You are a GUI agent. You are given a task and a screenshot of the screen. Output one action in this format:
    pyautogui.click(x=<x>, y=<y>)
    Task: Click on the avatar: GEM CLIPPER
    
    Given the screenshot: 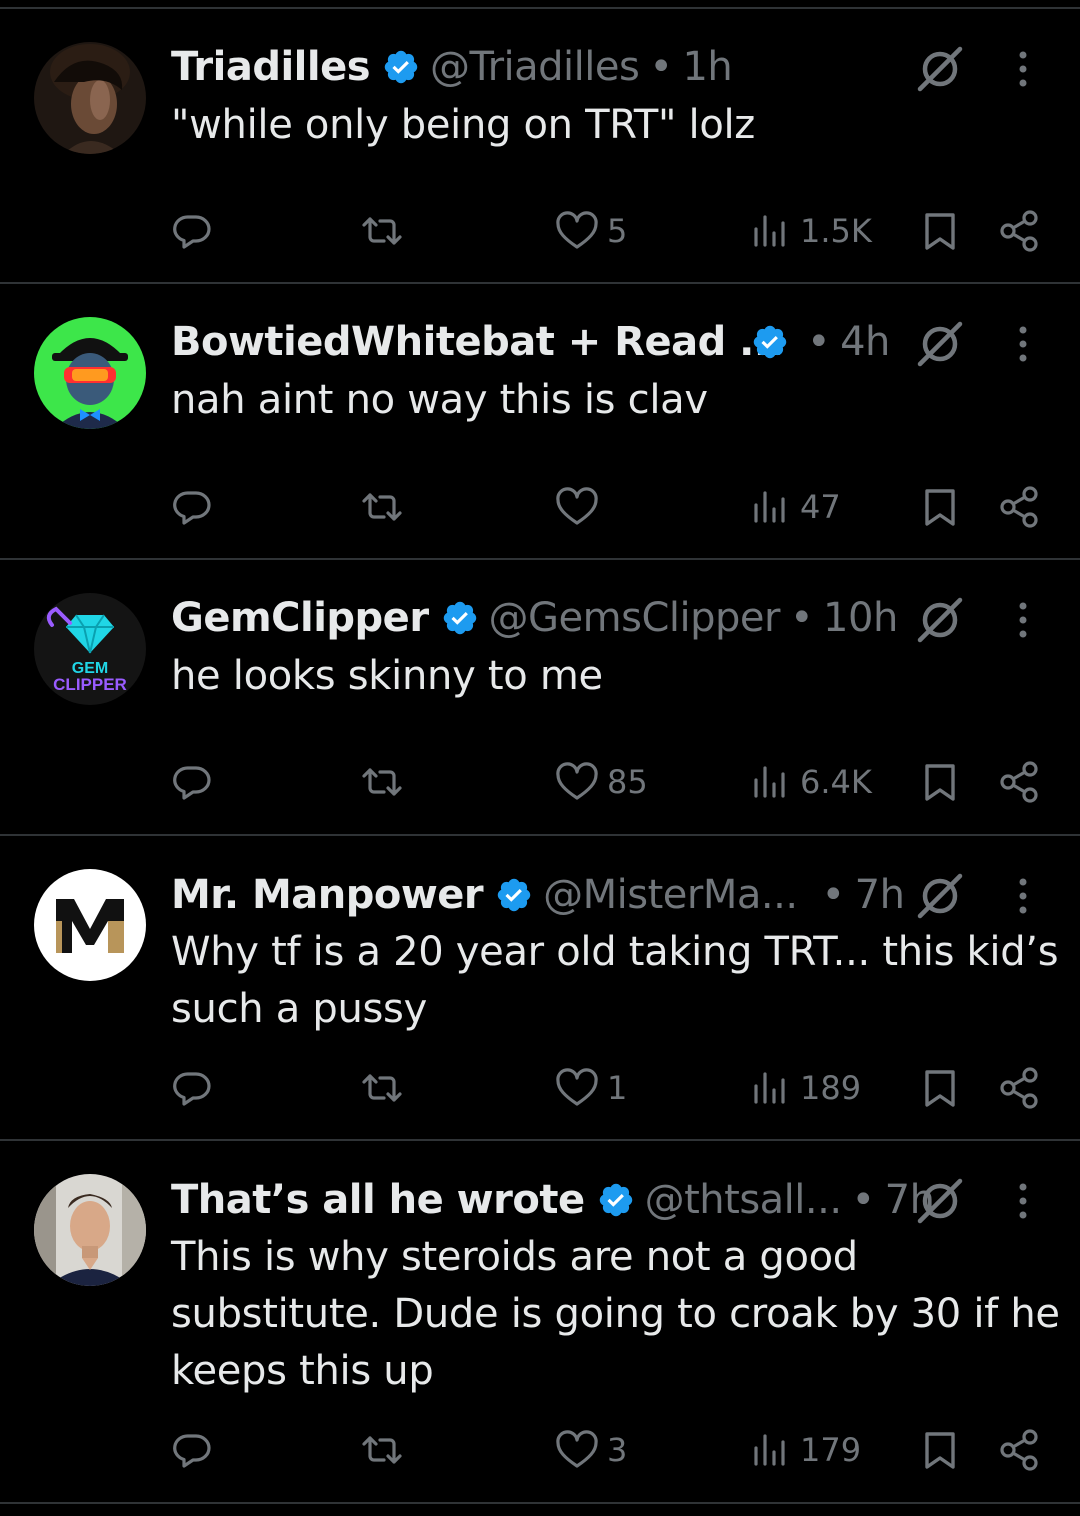 What is the action you would take?
    pyautogui.click(x=90, y=649)
    